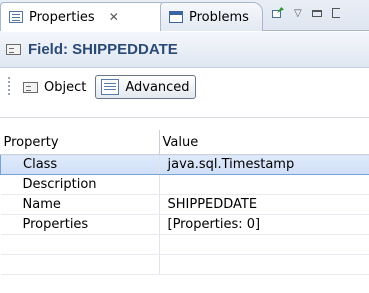 This screenshot has width=369, height=293. I want to click on properties-header: Field: SHIPPEDDATE, so click(184, 50).